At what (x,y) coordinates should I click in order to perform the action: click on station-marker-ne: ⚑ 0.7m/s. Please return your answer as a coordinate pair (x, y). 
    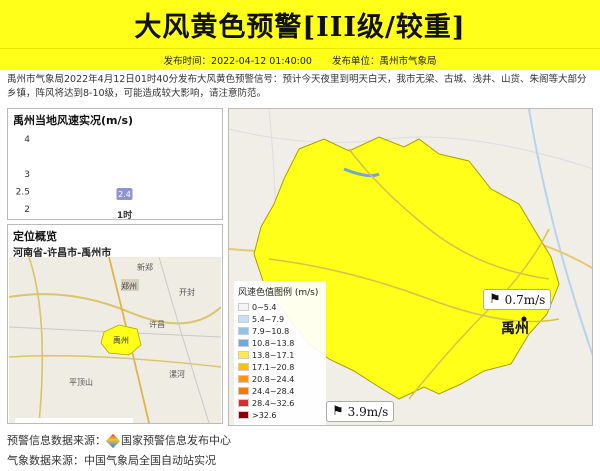
    Looking at the image, I should click on (517, 299).